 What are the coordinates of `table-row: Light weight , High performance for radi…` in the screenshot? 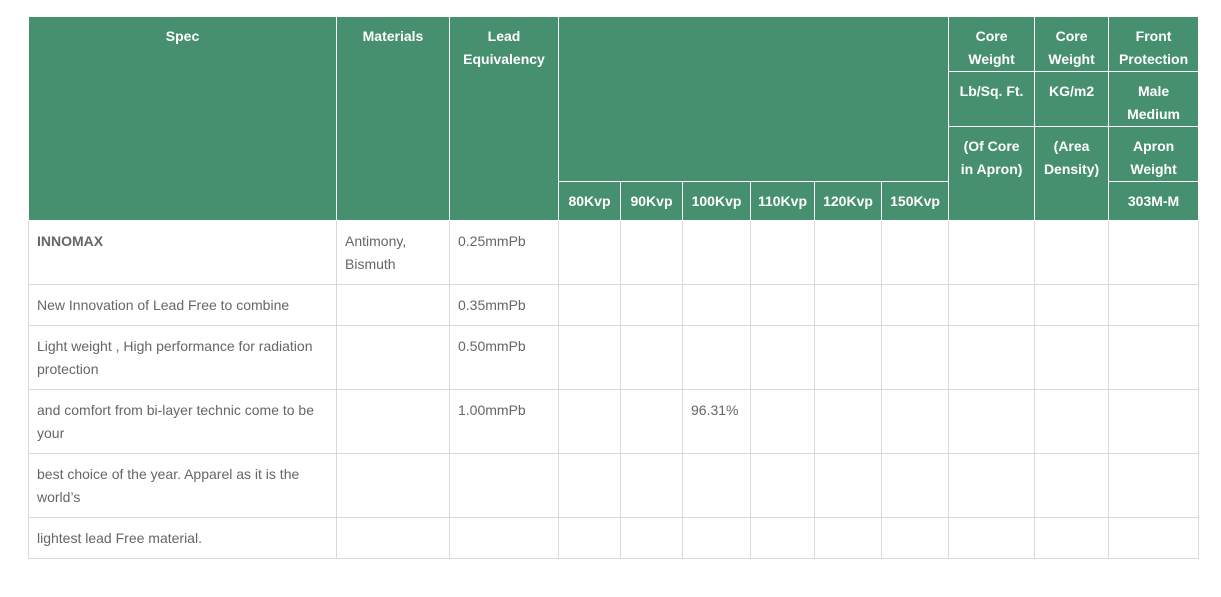 It's located at (614, 357).